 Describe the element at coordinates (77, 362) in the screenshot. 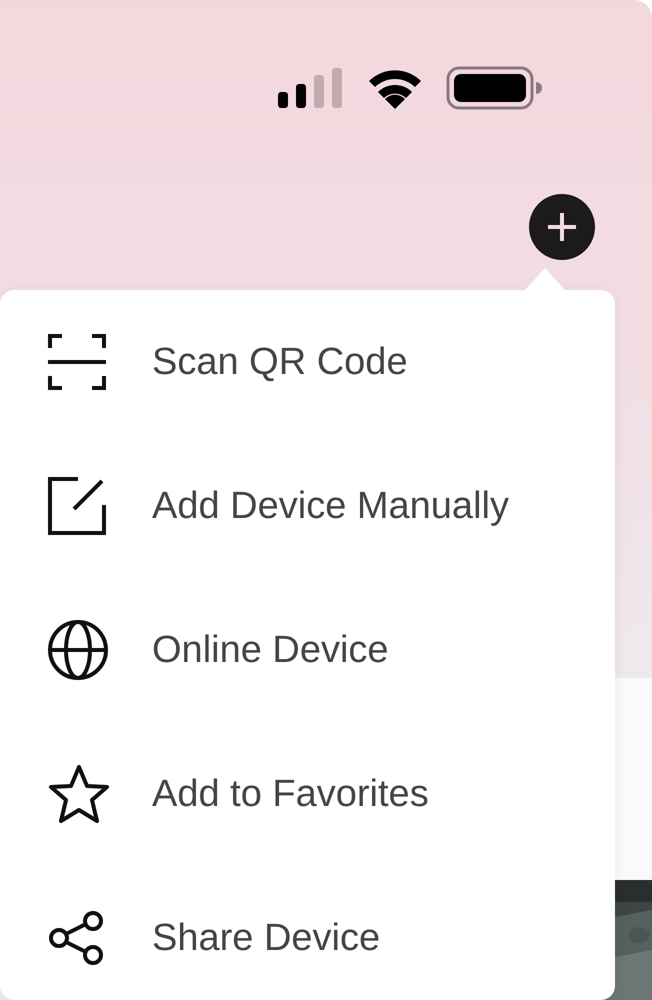

I see `scan-icon` at that location.